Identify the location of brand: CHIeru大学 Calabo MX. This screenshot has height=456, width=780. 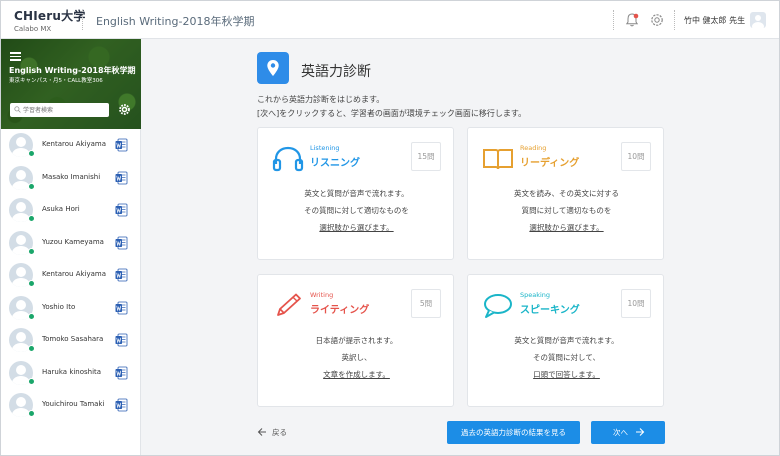
(50, 20).